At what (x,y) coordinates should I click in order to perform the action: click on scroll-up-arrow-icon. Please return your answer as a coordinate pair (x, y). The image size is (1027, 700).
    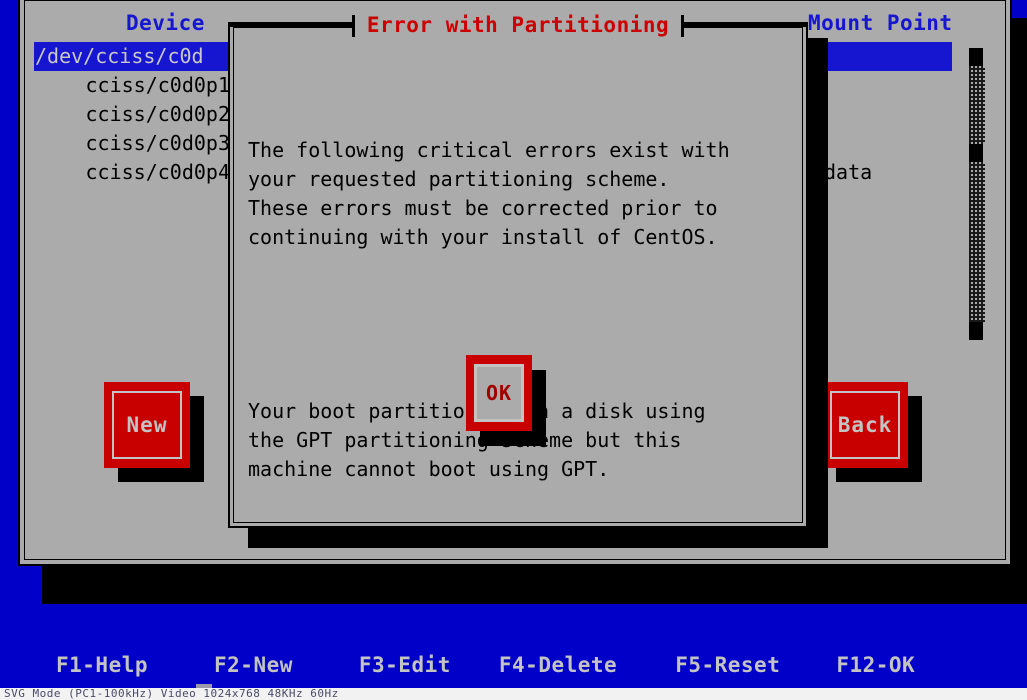
    Looking at the image, I should click on (976, 57).